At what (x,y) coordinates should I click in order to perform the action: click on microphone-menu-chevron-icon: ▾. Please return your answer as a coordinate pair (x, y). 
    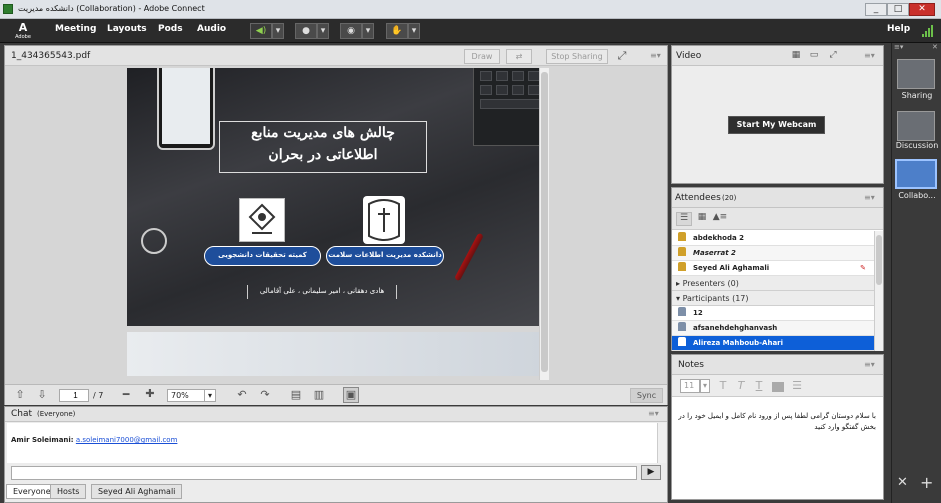
    Looking at the image, I should click on (323, 31).